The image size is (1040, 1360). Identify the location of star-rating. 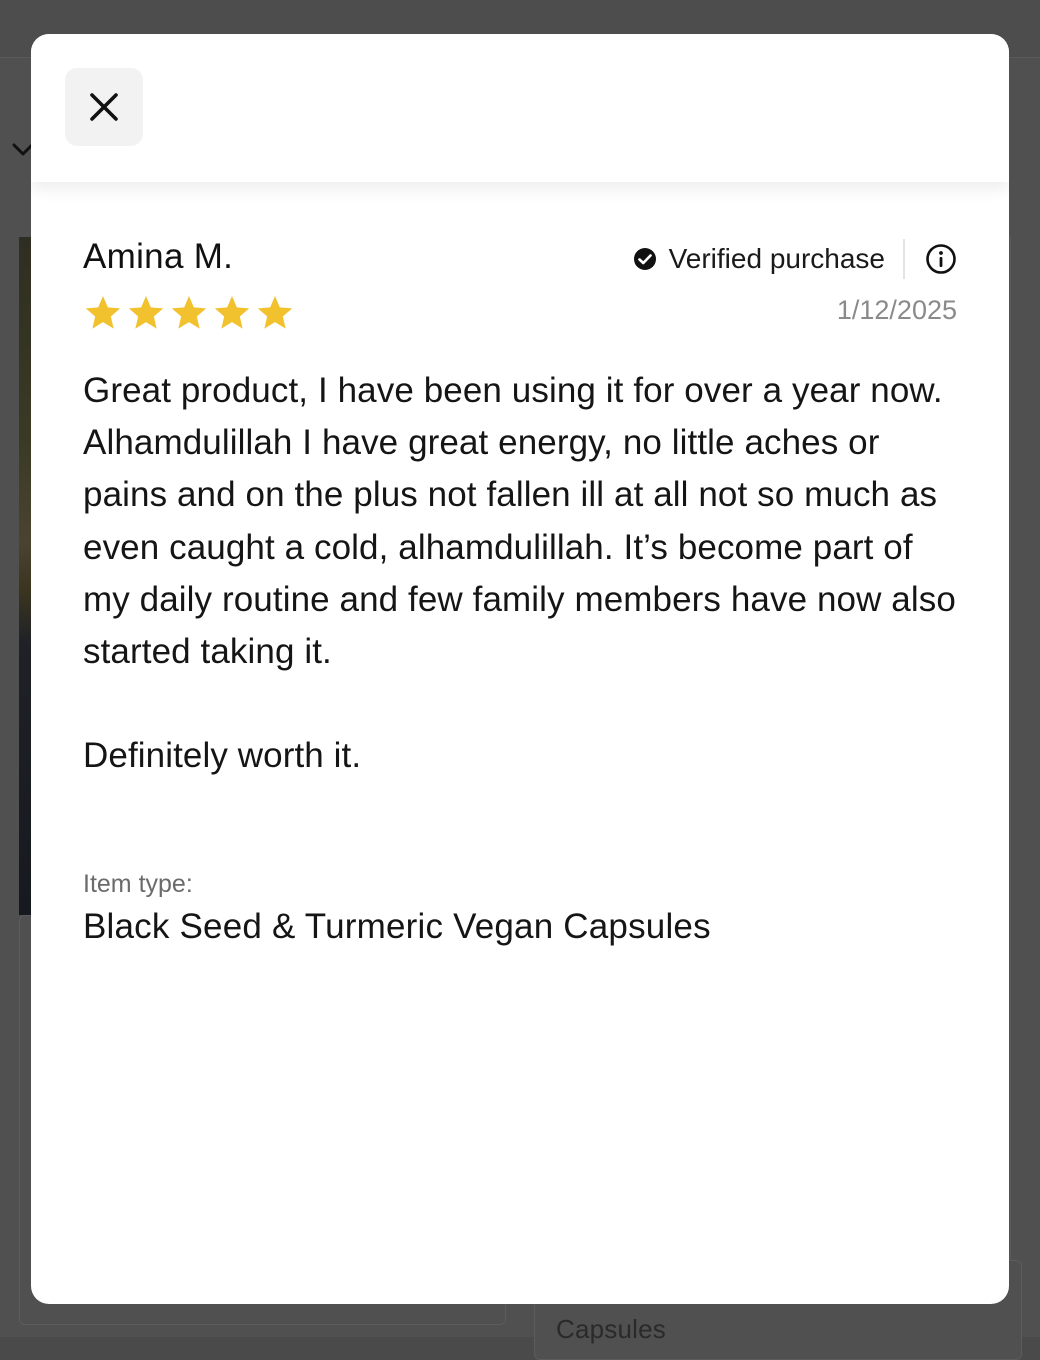
(189, 313).